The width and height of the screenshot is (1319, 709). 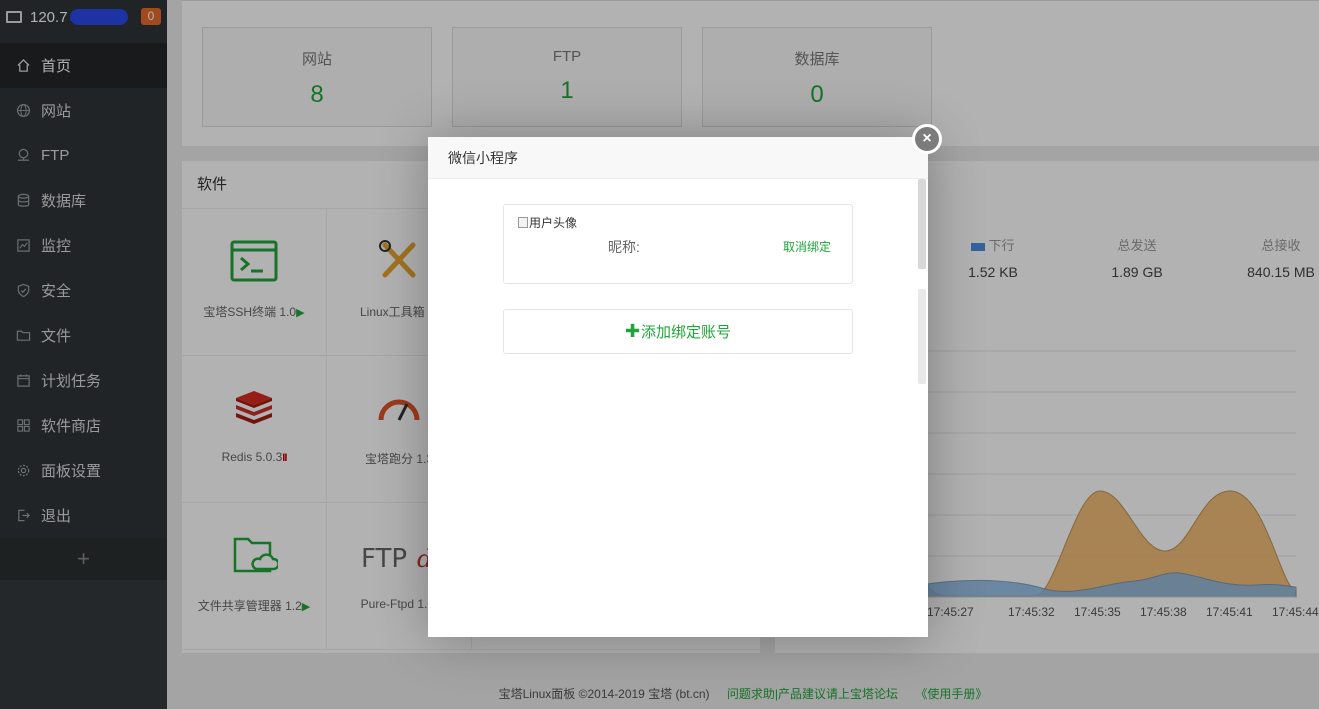 I want to click on add-bind-account-button: ✚添加绑定账号, so click(x=678, y=331).